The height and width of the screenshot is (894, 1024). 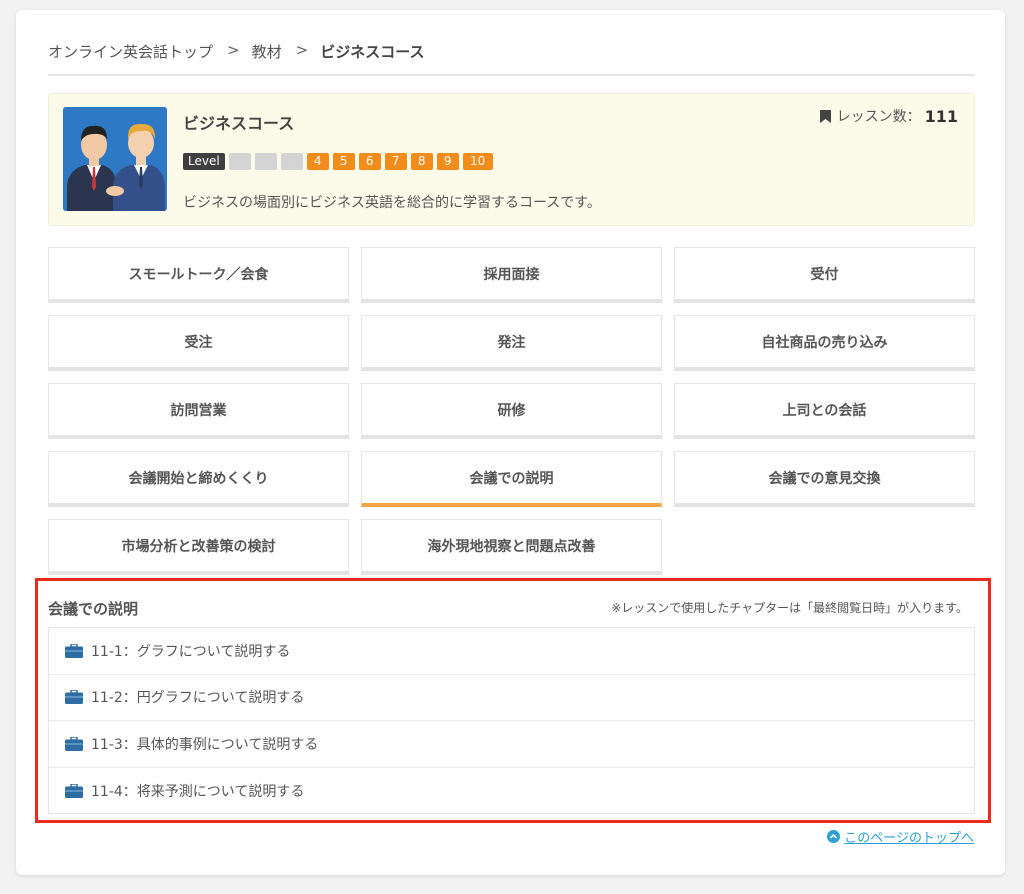 What do you see at coordinates (198, 479) in the screenshot?
I see `chapter-button: 会議開始と締めくくり` at bounding box center [198, 479].